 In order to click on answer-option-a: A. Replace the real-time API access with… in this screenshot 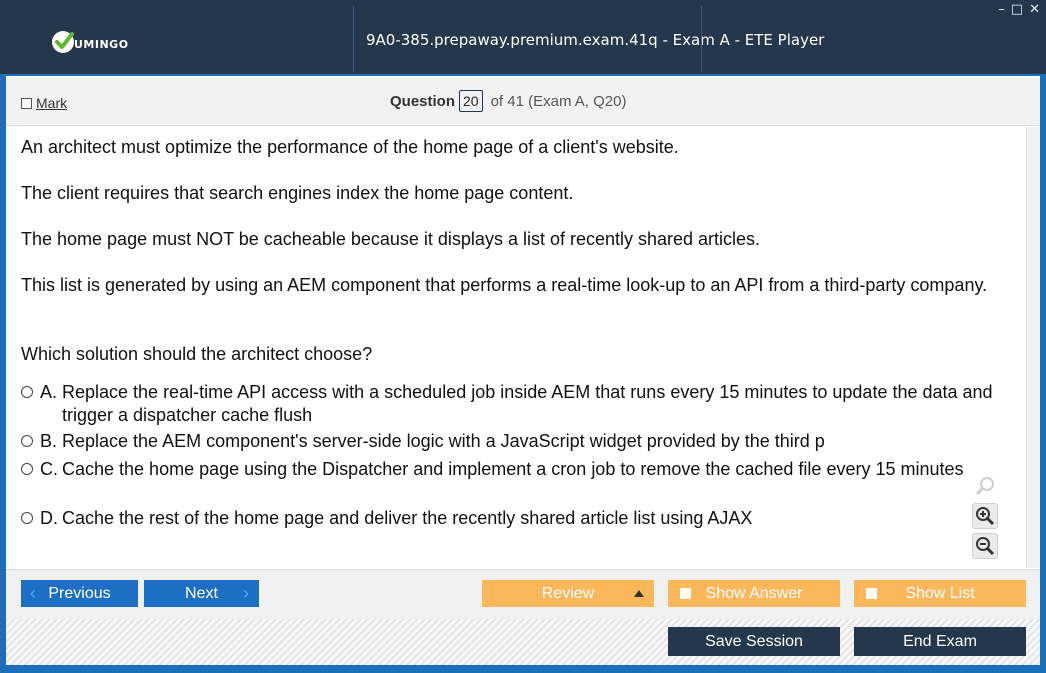, I will do `click(516, 404)`.